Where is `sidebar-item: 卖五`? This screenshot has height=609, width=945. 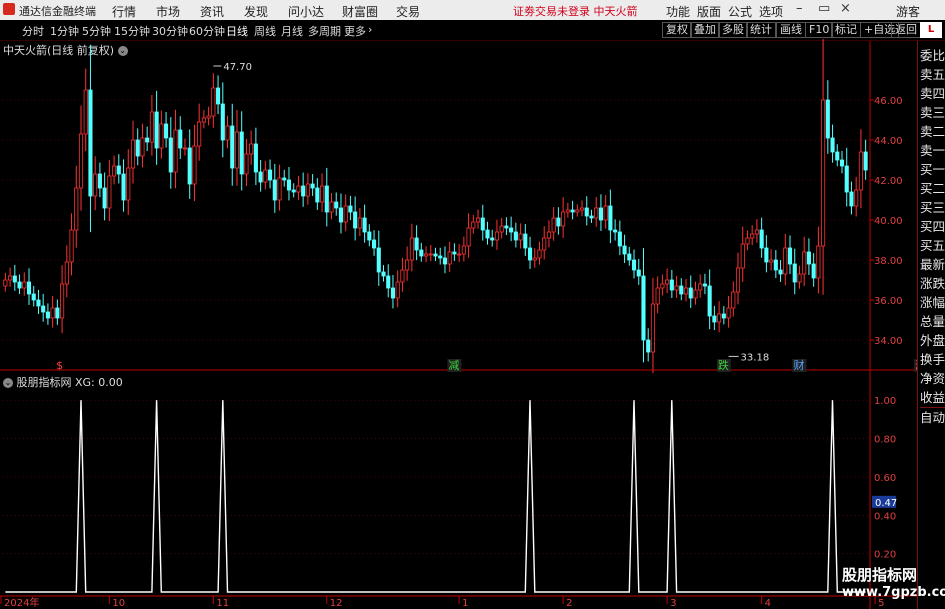
sidebar-item: 卖五 is located at coordinates (932, 74).